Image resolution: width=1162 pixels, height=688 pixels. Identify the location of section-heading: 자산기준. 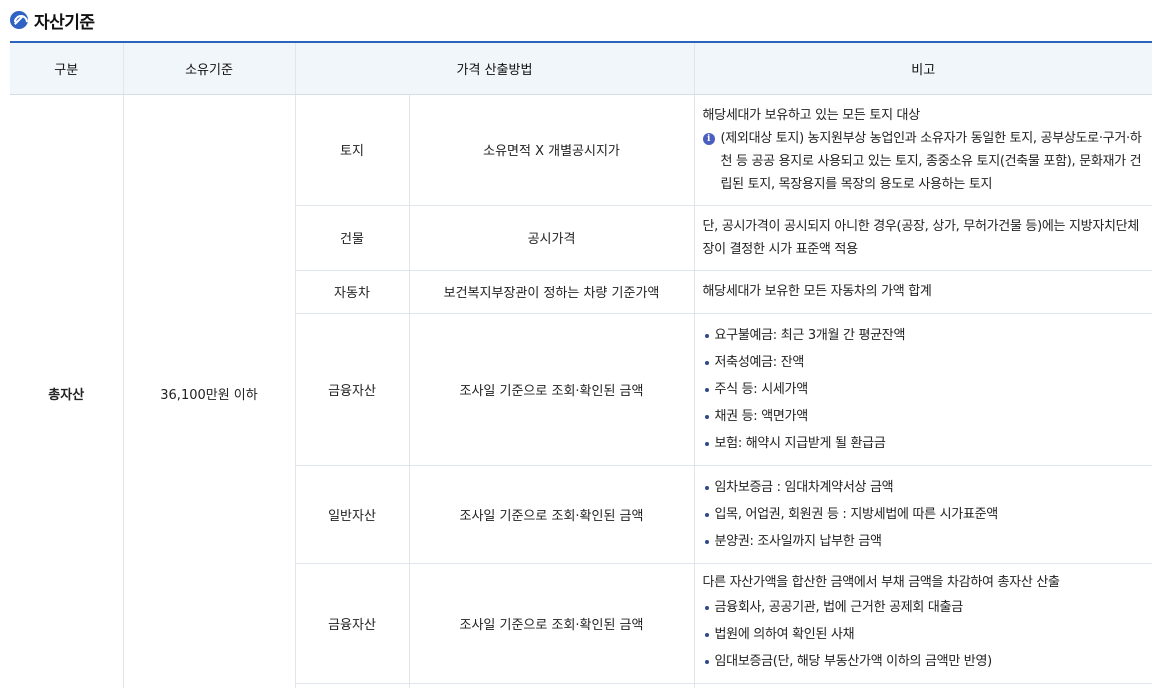
(52, 20).